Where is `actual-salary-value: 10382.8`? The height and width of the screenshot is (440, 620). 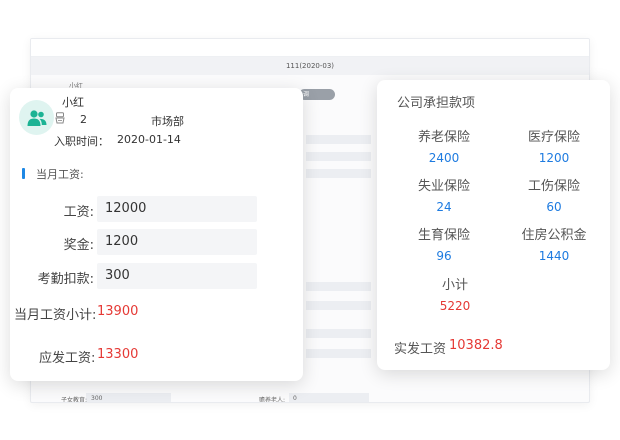
actual-salary-value: 10382.8 is located at coordinates (476, 345).